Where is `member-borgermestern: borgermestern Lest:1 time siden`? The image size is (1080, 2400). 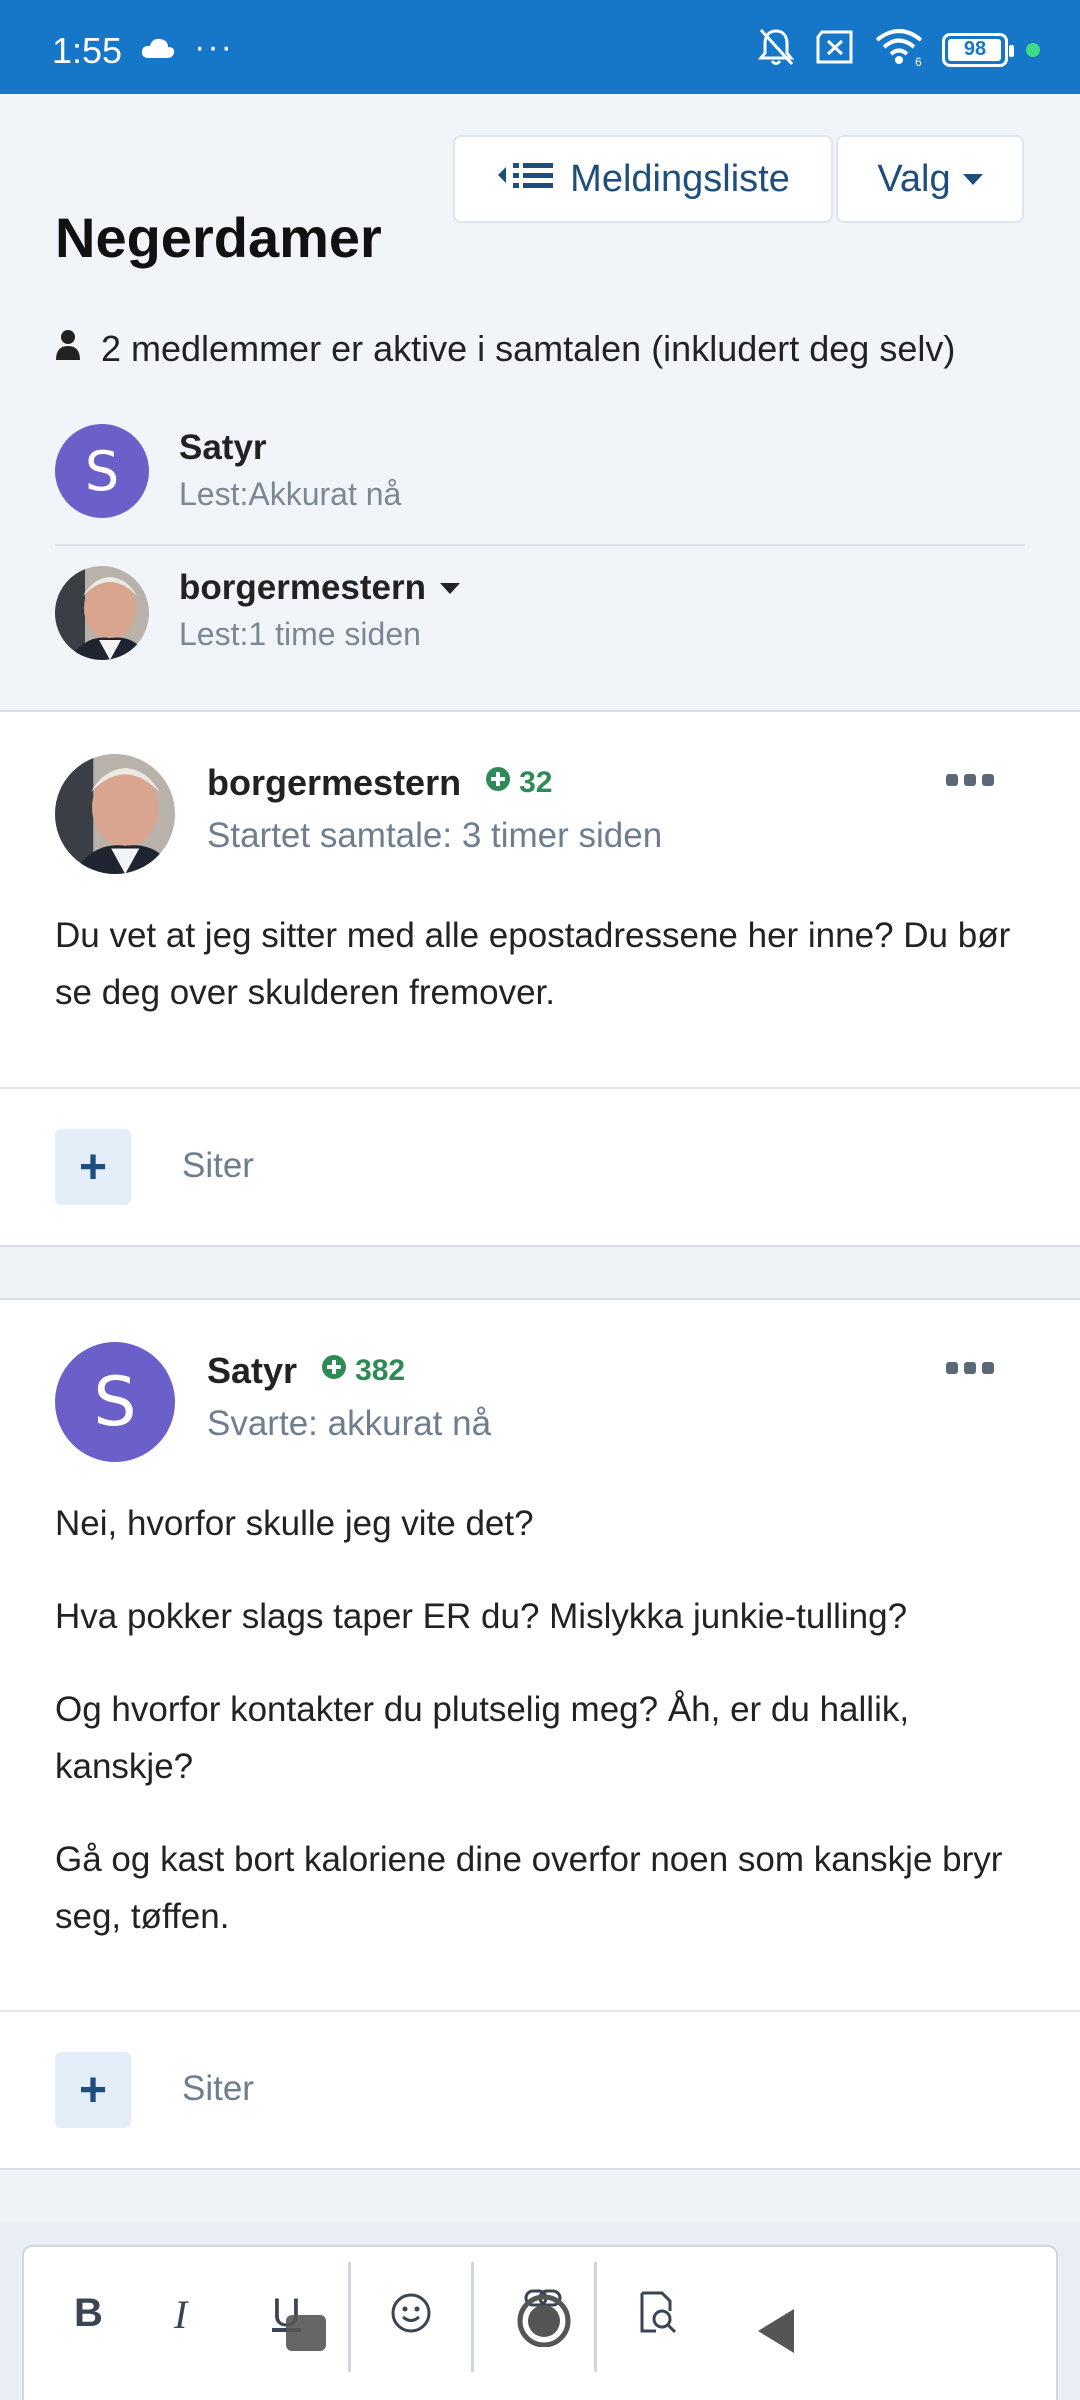
member-borgermestern: borgermestern Lest:1 time siden is located at coordinates (540, 614).